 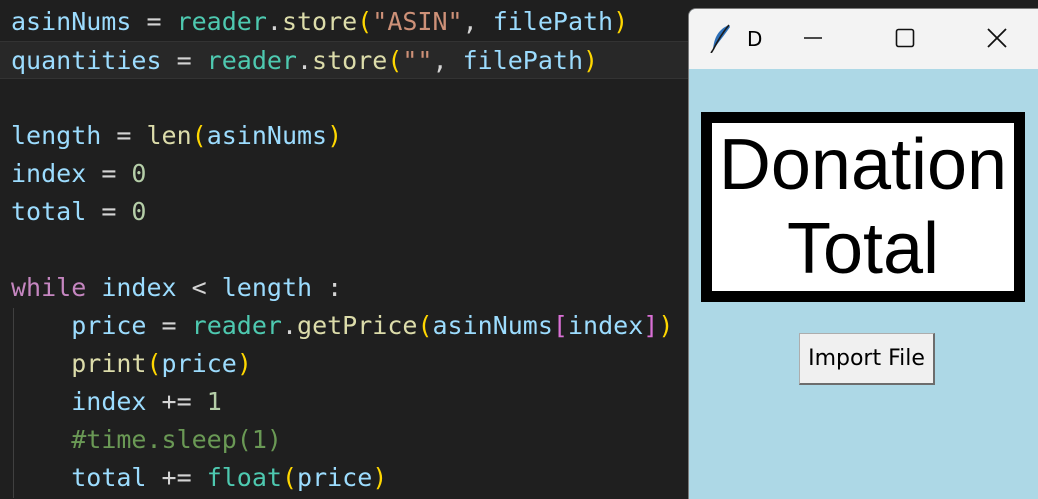 I want to click on code-line: total = 0, so click(x=78, y=212).